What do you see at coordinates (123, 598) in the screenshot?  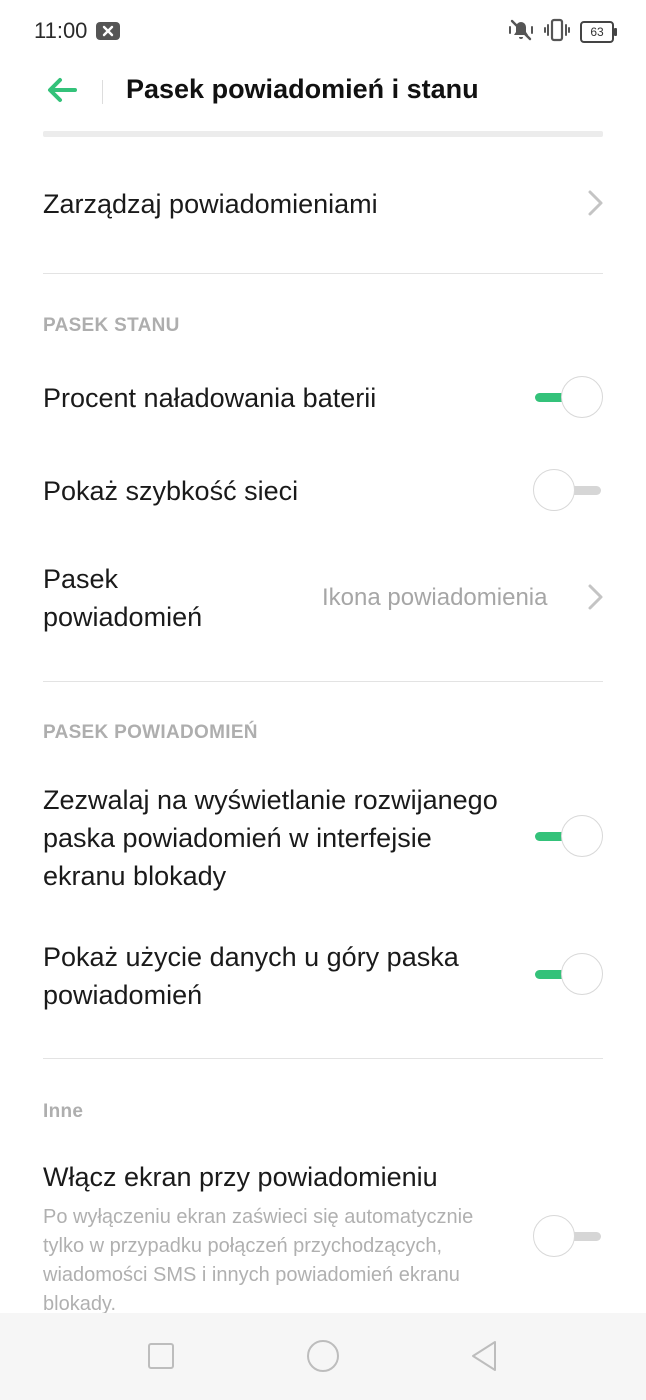 I see `notification-bar-label: Pasek powiadomień` at bounding box center [123, 598].